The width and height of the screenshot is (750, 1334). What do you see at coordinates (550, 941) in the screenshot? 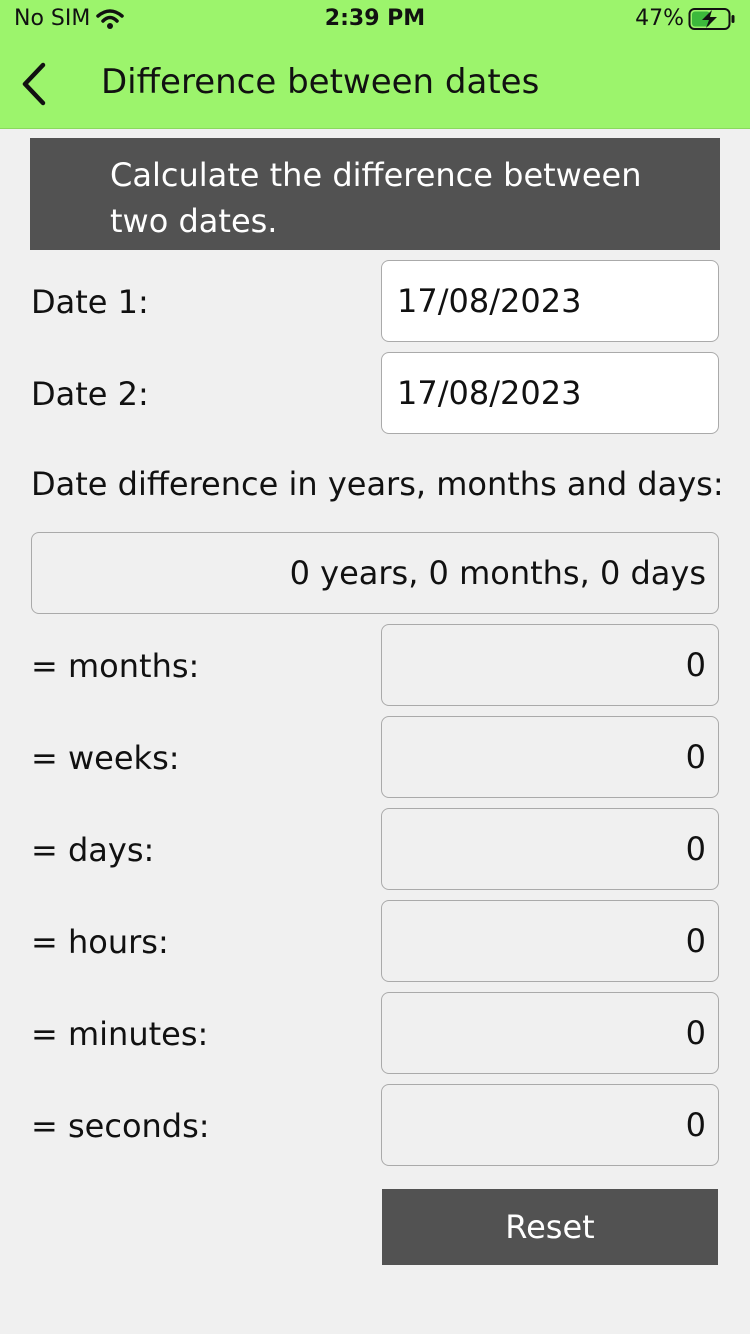
I see `hours-field: 0` at bounding box center [550, 941].